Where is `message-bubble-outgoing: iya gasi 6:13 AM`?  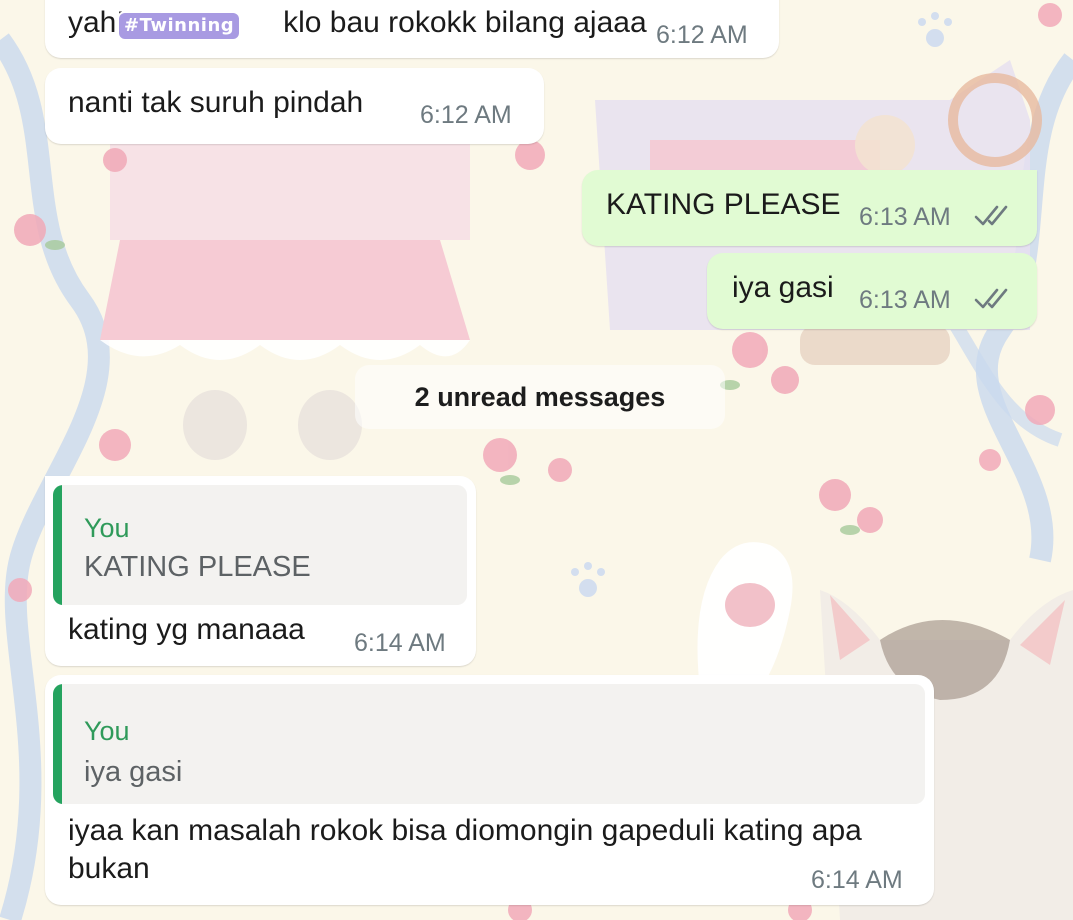
message-bubble-outgoing: iya gasi 6:13 AM is located at coordinates (872, 291).